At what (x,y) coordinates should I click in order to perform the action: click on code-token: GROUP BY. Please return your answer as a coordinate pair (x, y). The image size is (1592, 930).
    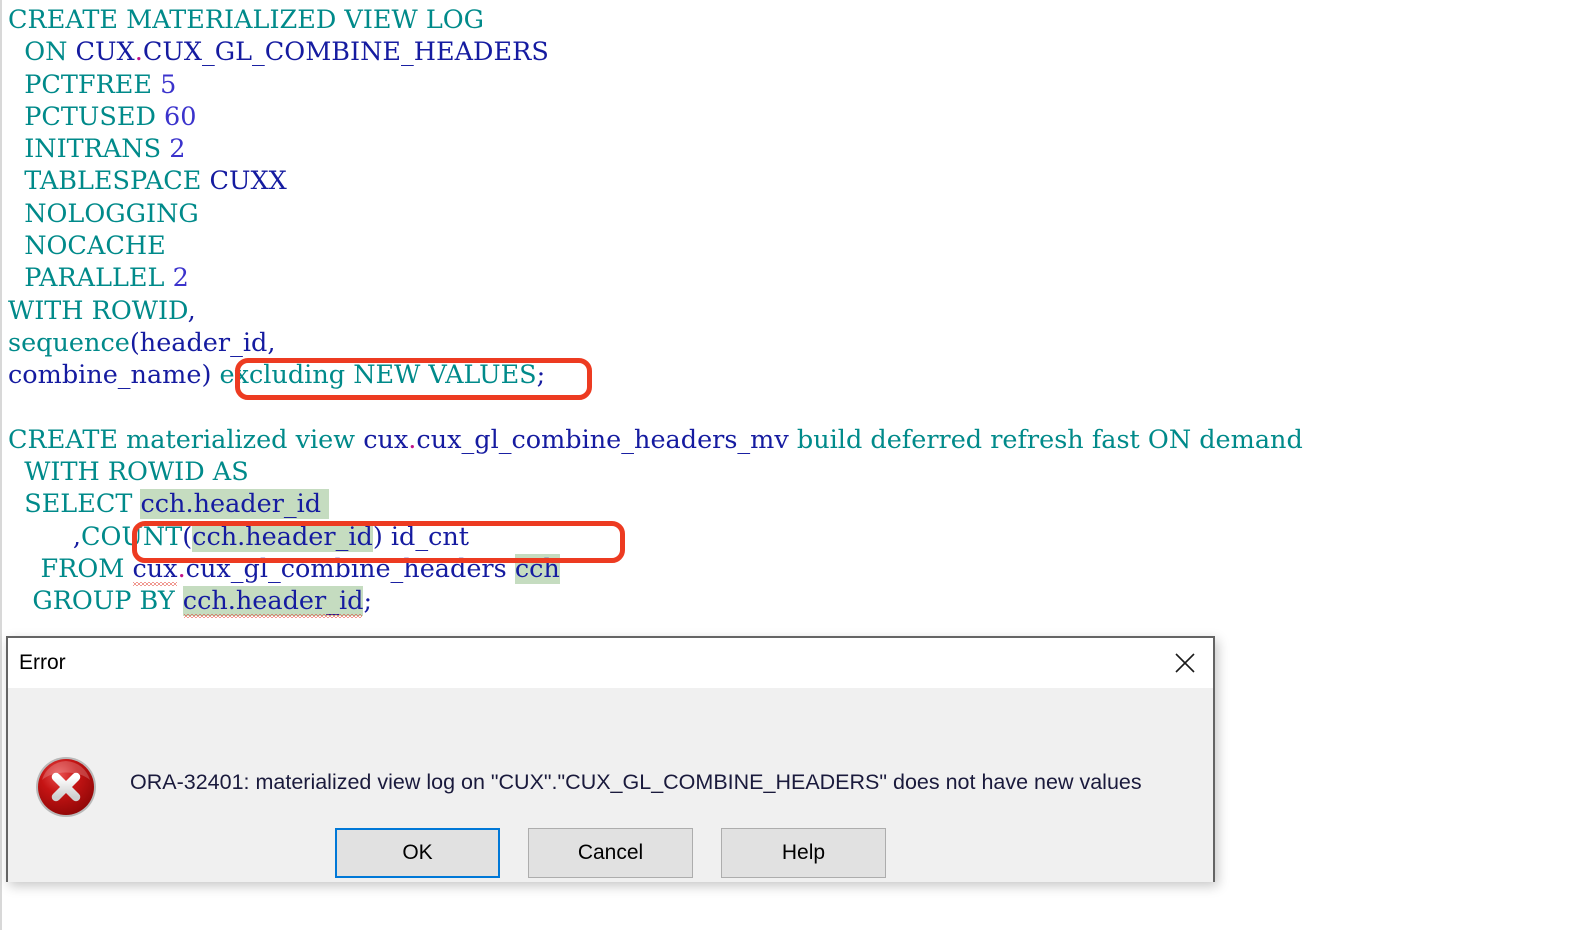
    Looking at the image, I should click on (103, 601).